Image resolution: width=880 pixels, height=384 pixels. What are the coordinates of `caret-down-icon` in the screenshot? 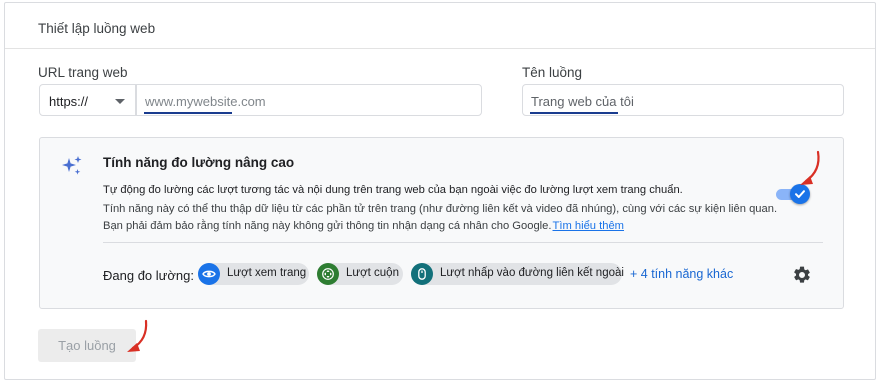 It's located at (120, 101).